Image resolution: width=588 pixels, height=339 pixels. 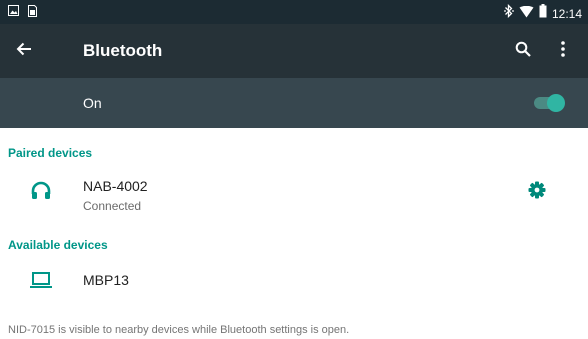 What do you see at coordinates (50, 153) in the screenshot?
I see `paired-devices-header: Paired devices` at bounding box center [50, 153].